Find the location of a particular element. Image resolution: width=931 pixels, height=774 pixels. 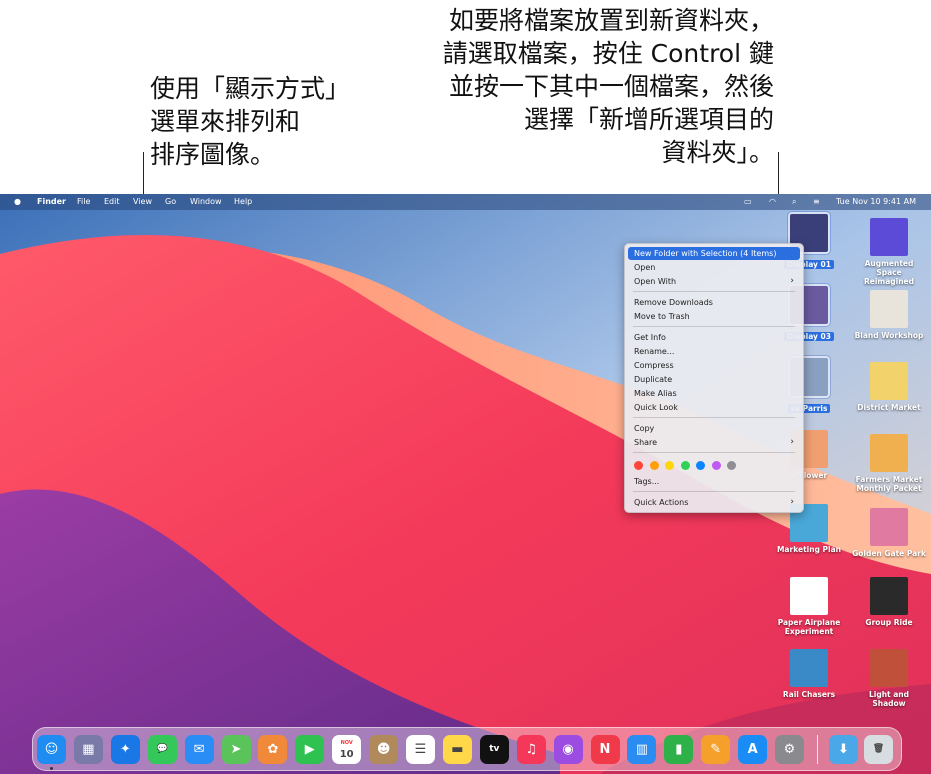

file-label: Farmers Market Monthly Packet is located at coordinates (889, 484).